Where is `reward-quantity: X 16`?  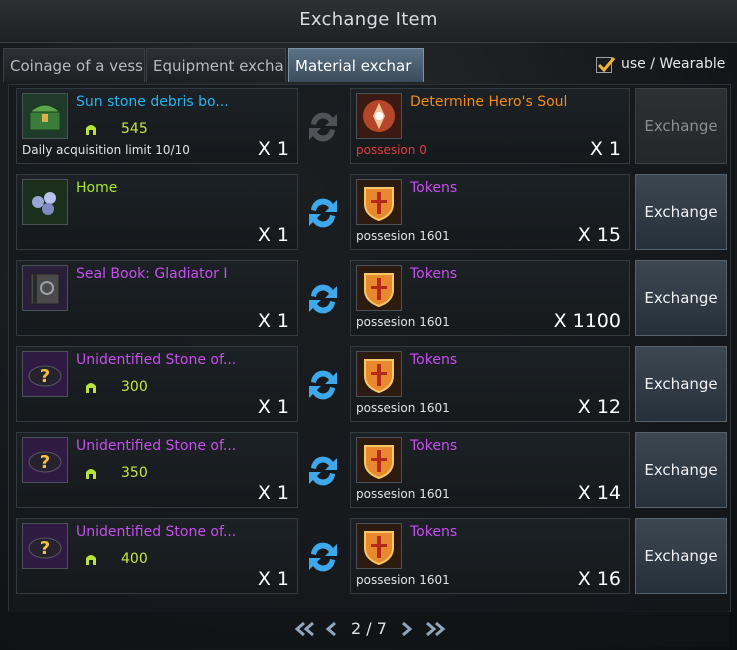
reward-quantity: X 16 is located at coordinates (599, 579).